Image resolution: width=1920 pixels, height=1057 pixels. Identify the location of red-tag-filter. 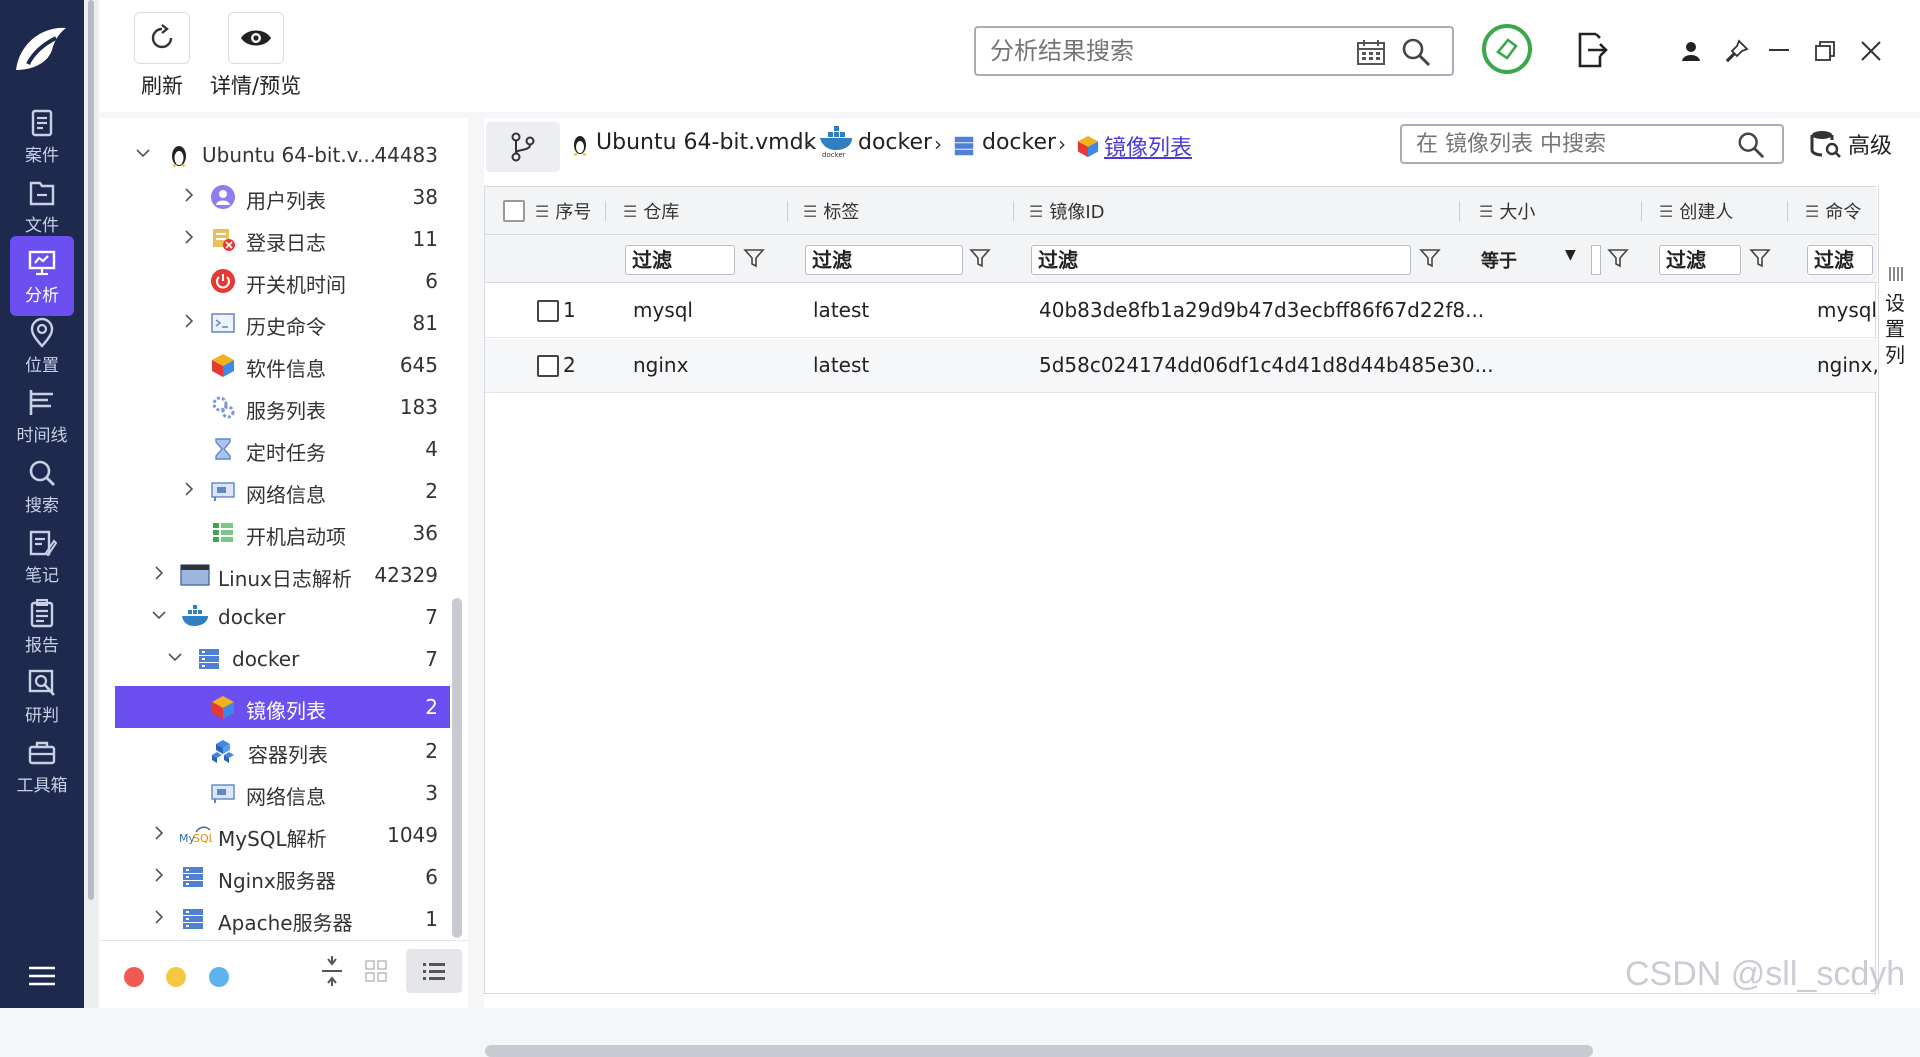
(134, 977).